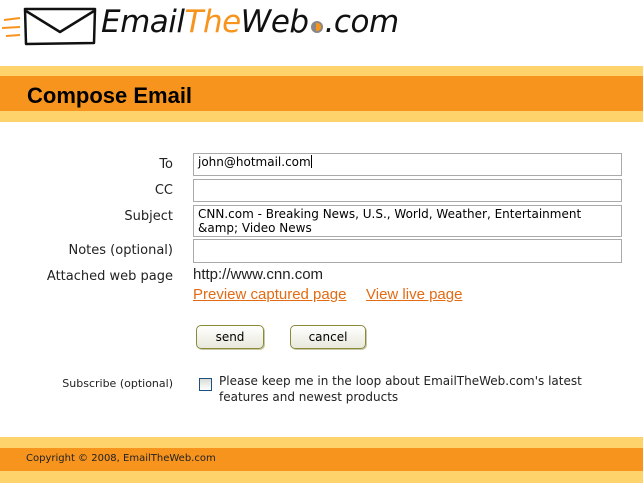 The height and width of the screenshot is (483, 643). I want to click on to-field: john@hotmail.com, so click(407, 164).